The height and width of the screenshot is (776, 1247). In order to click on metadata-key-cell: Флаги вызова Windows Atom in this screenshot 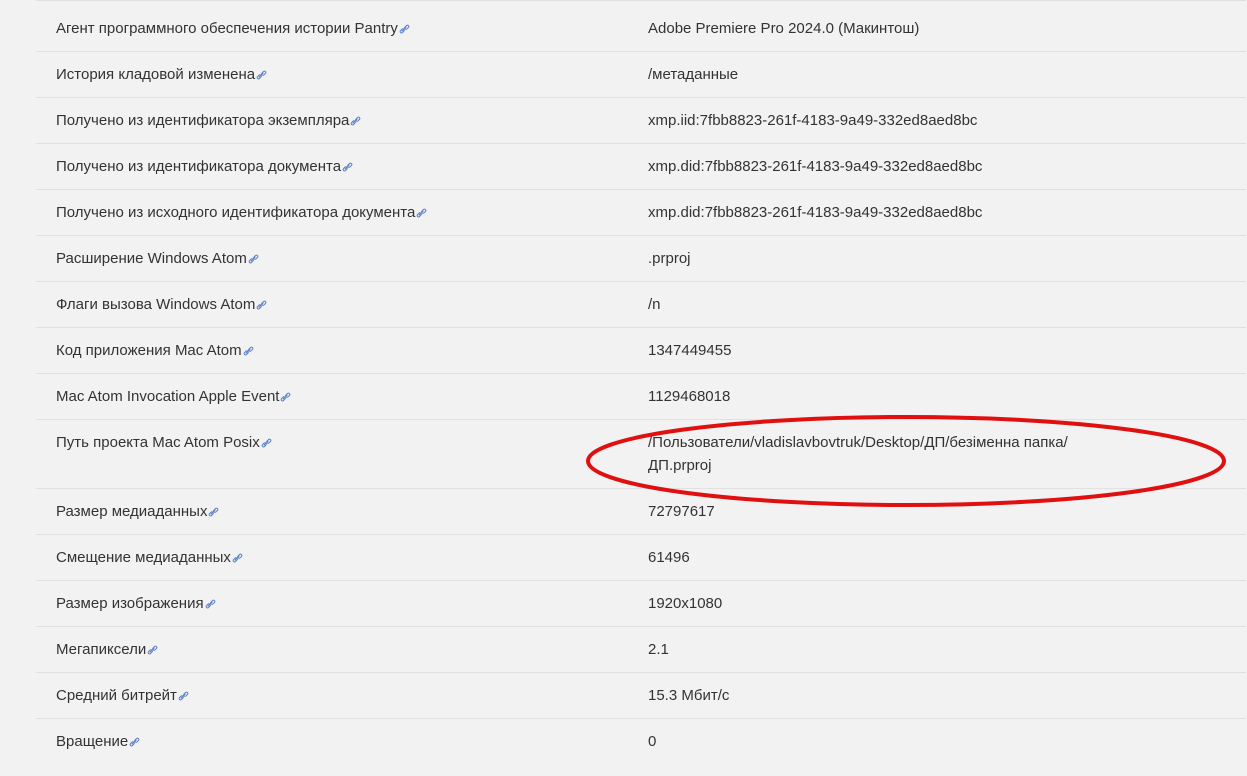, I will do `click(332, 304)`.